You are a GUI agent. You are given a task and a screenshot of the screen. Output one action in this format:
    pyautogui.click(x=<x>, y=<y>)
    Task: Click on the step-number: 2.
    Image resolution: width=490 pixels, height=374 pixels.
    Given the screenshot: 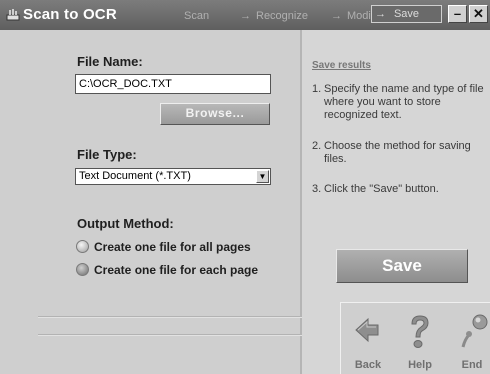 What is the action you would take?
    pyautogui.click(x=317, y=146)
    